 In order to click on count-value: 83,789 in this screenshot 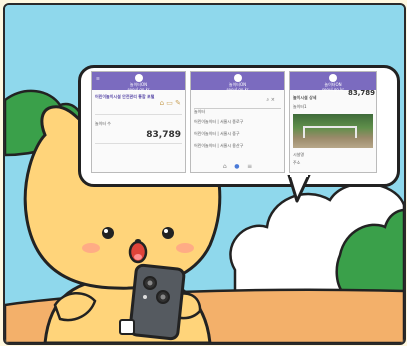, I will do `click(163, 135)`.